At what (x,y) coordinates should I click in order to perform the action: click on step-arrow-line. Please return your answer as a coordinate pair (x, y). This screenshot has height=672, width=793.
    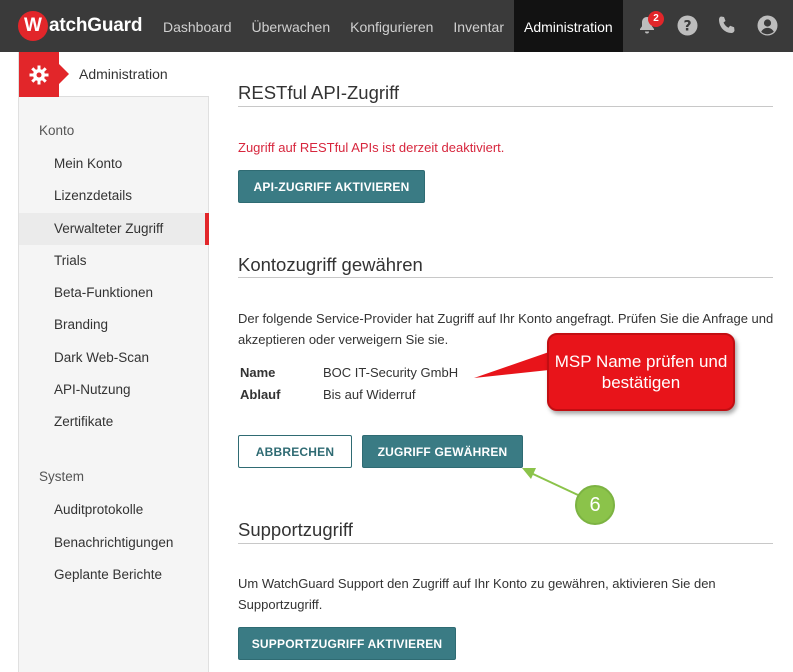
    Looking at the image, I should click on (555, 484).